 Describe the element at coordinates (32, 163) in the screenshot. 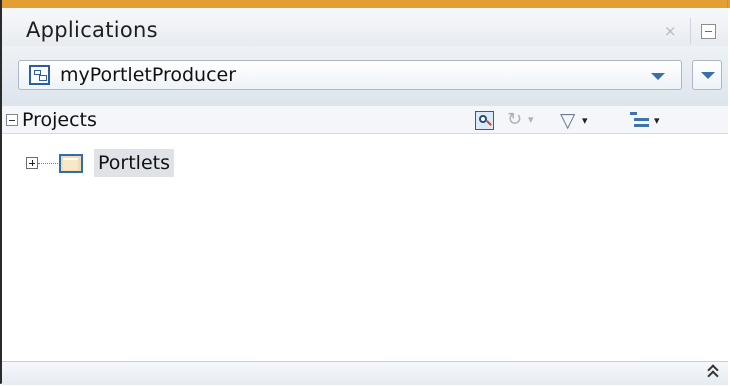

I see `expand-icon` at that location.